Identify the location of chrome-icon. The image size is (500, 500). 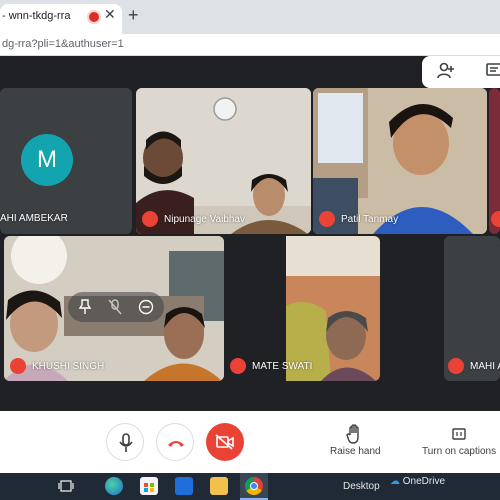
(254, 486).